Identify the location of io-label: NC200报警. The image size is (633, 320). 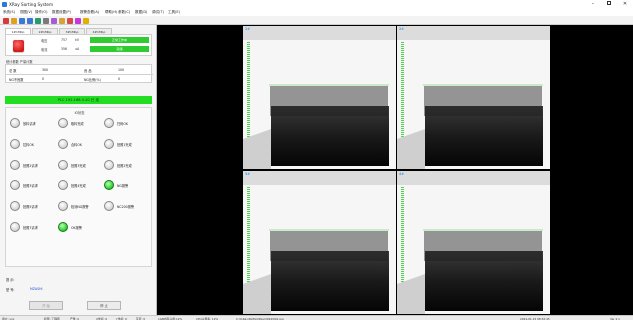
(126, 207).